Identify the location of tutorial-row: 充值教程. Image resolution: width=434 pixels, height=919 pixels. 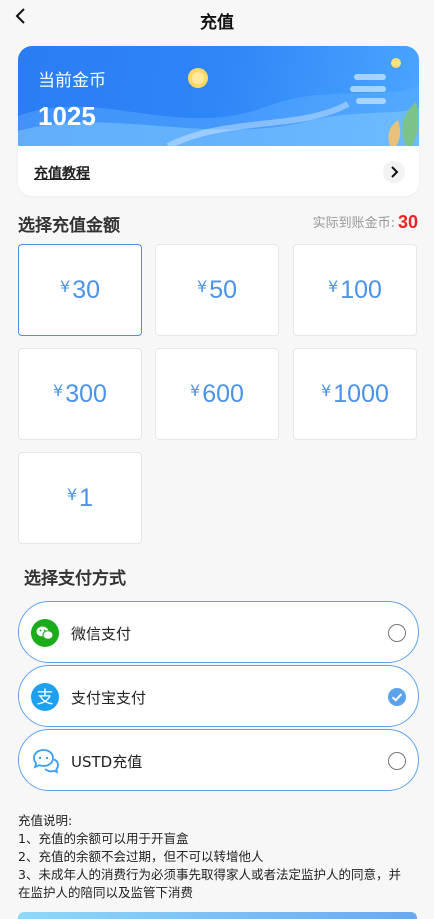
(218, 171).